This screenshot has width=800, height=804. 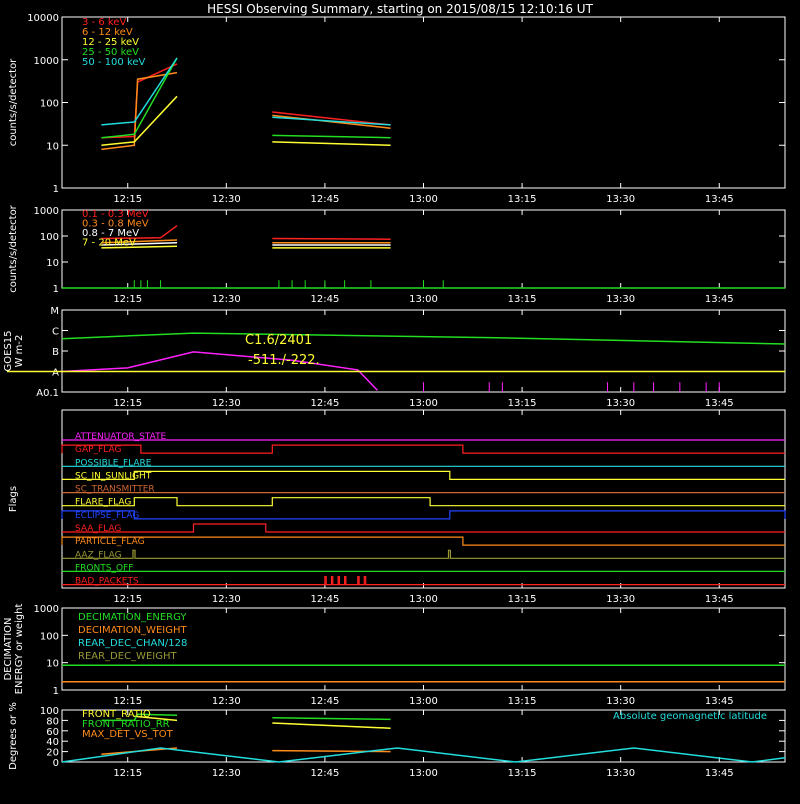 What do you see at coordinates (132, 617) in the screenshot?
I see `legend-entry: DECIMATION_ENERGY` at bounding box center [132, 617].